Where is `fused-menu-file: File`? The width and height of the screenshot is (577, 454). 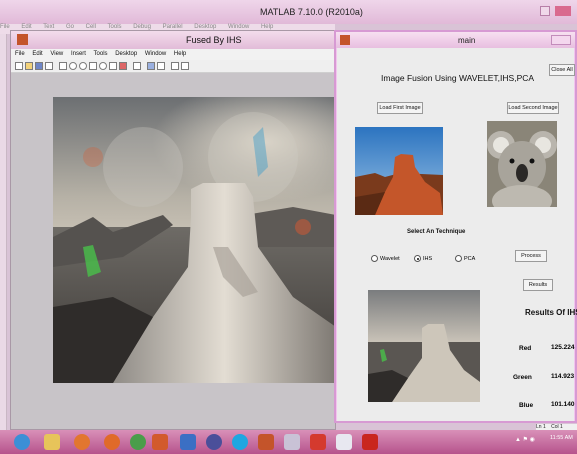
fused-menu-file: File is located at coordinates (20, 54).